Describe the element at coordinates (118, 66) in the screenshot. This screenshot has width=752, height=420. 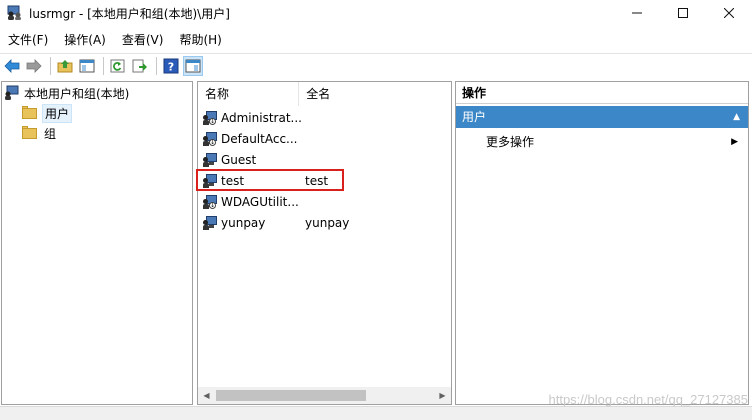
I see `refresh-icon` at that location.